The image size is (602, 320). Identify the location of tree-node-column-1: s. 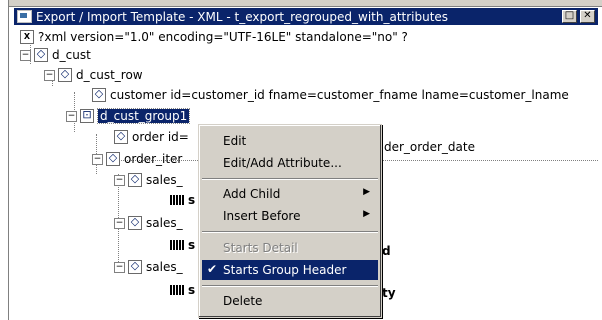
(182, 200).